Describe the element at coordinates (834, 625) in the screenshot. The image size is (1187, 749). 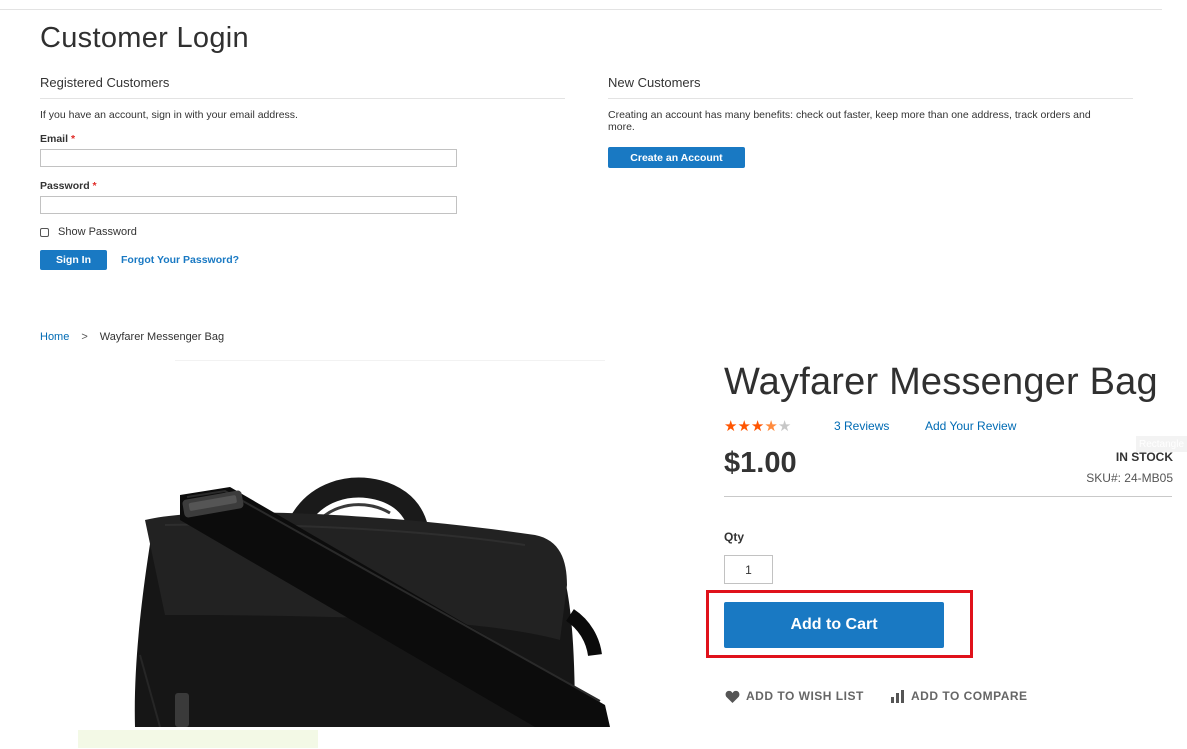
I see `add-to-cart-button: Add to Cart` at that location.